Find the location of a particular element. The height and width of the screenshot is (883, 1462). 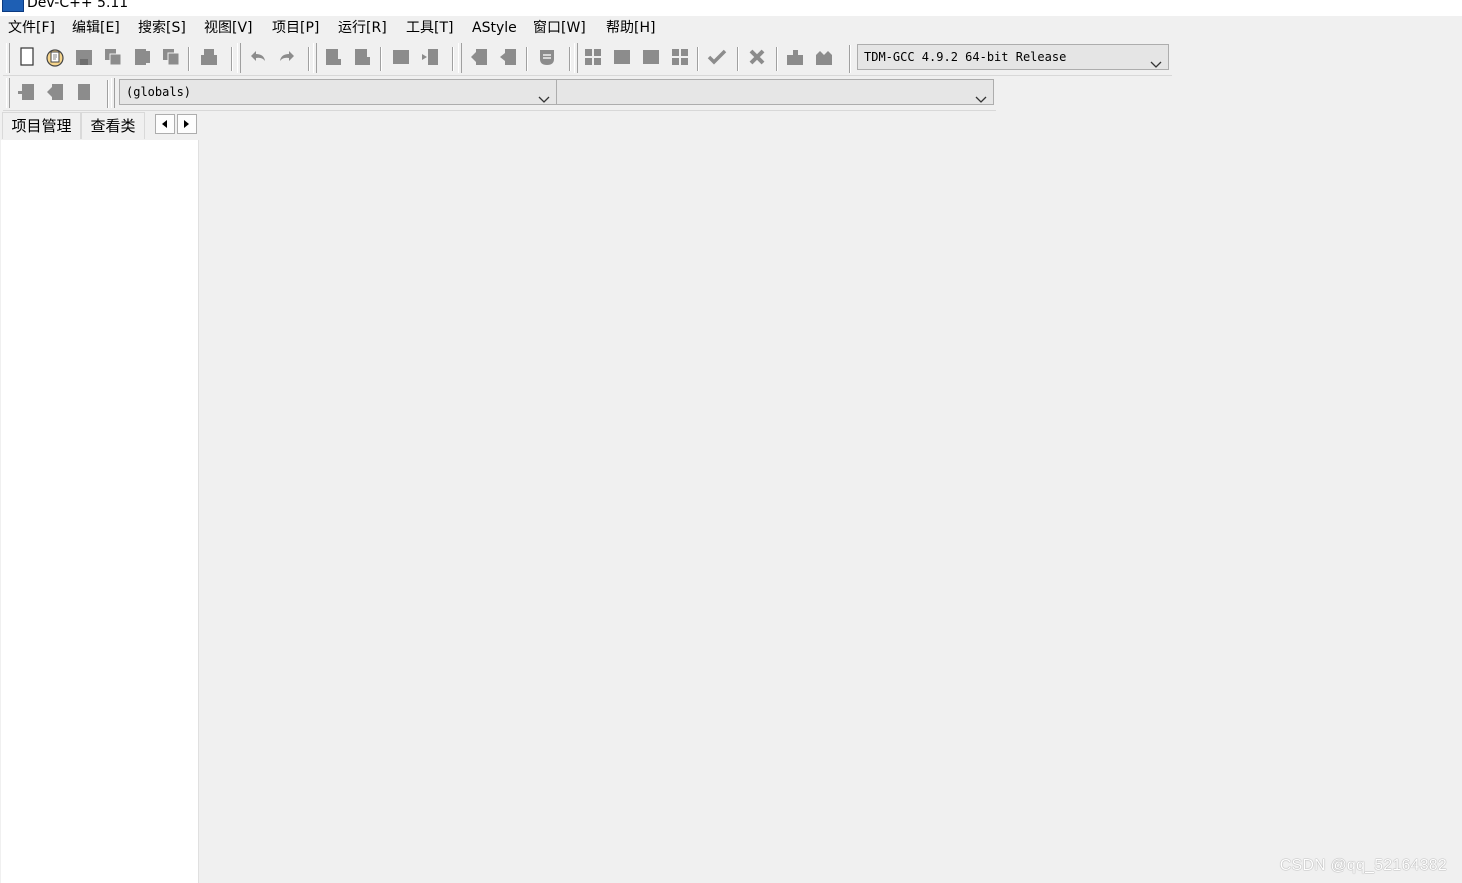

stop-icon is located at coordinates (757, 57).